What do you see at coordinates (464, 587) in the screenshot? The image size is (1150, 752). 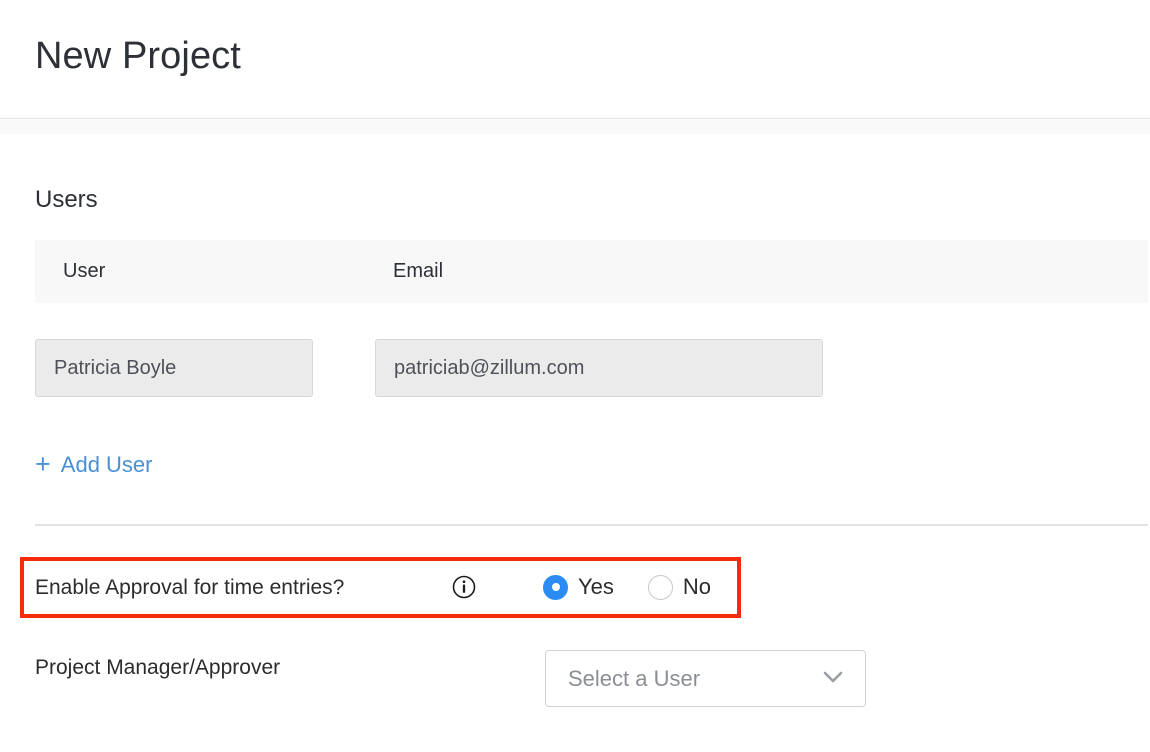 I see `info-icon` at bounding box center [464, 587].